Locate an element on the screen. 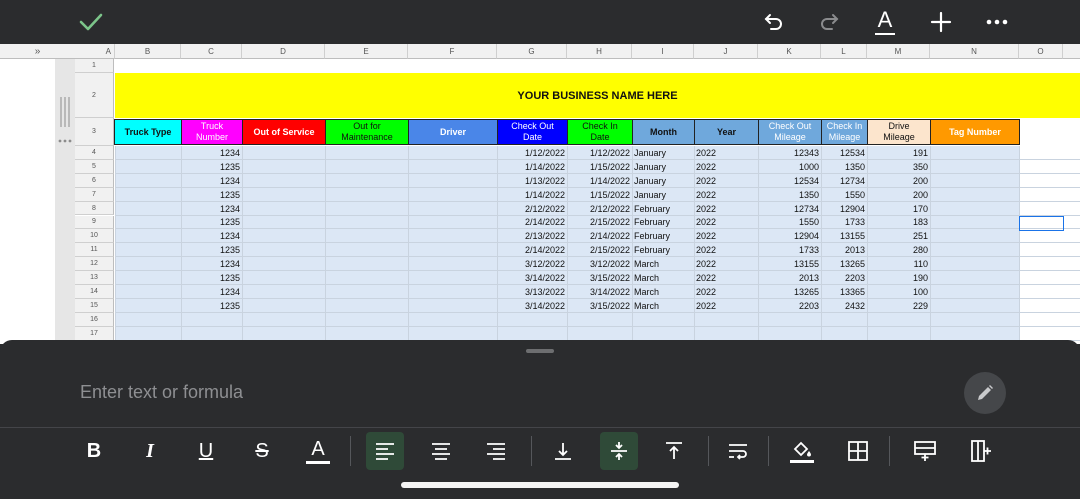  table-cell: 110 is located at coordinates (898, 264).